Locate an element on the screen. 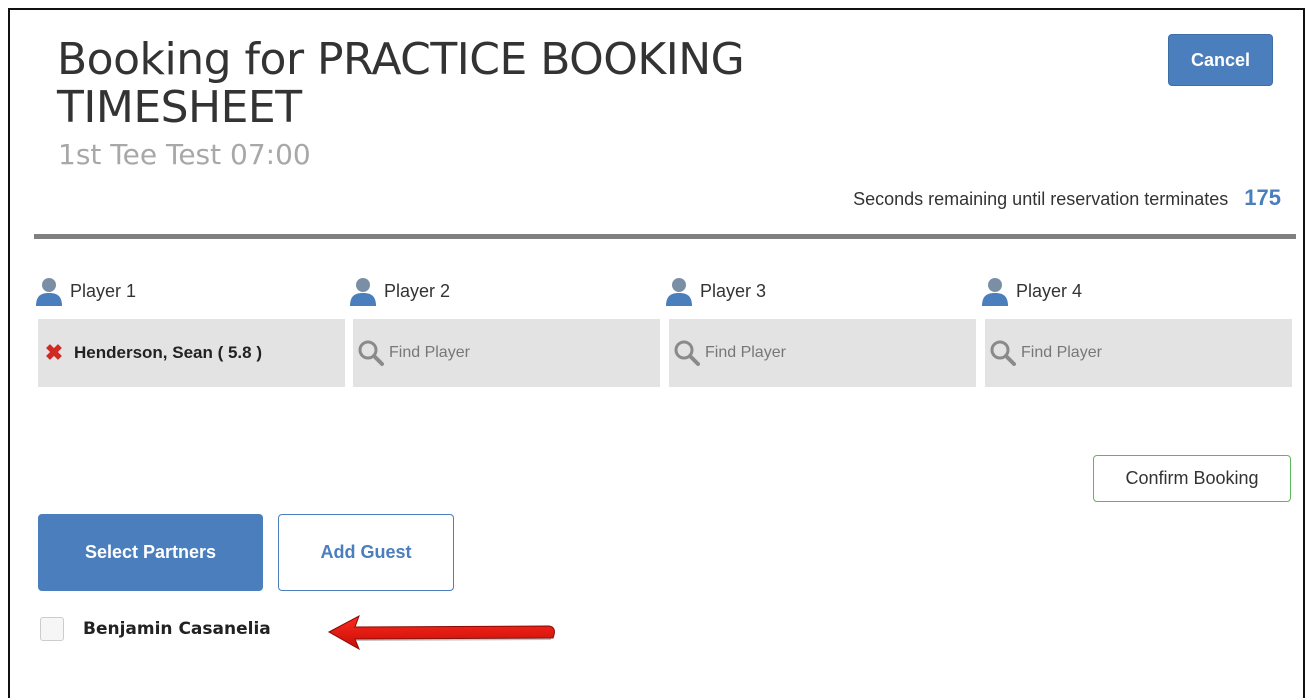 This screenshot has height=698, width=1306. player-slot-3: Find Player is located at coordinates (822, 353).